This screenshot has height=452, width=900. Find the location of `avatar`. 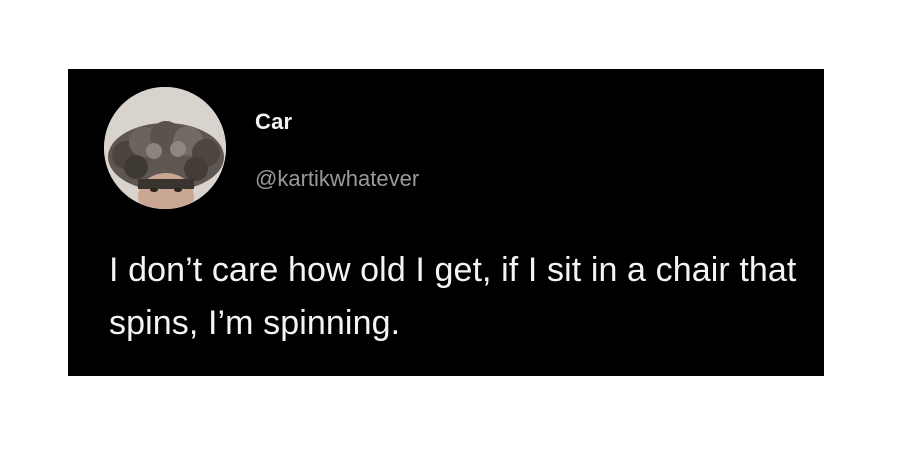

avatar is located at coordinates (165, 148).